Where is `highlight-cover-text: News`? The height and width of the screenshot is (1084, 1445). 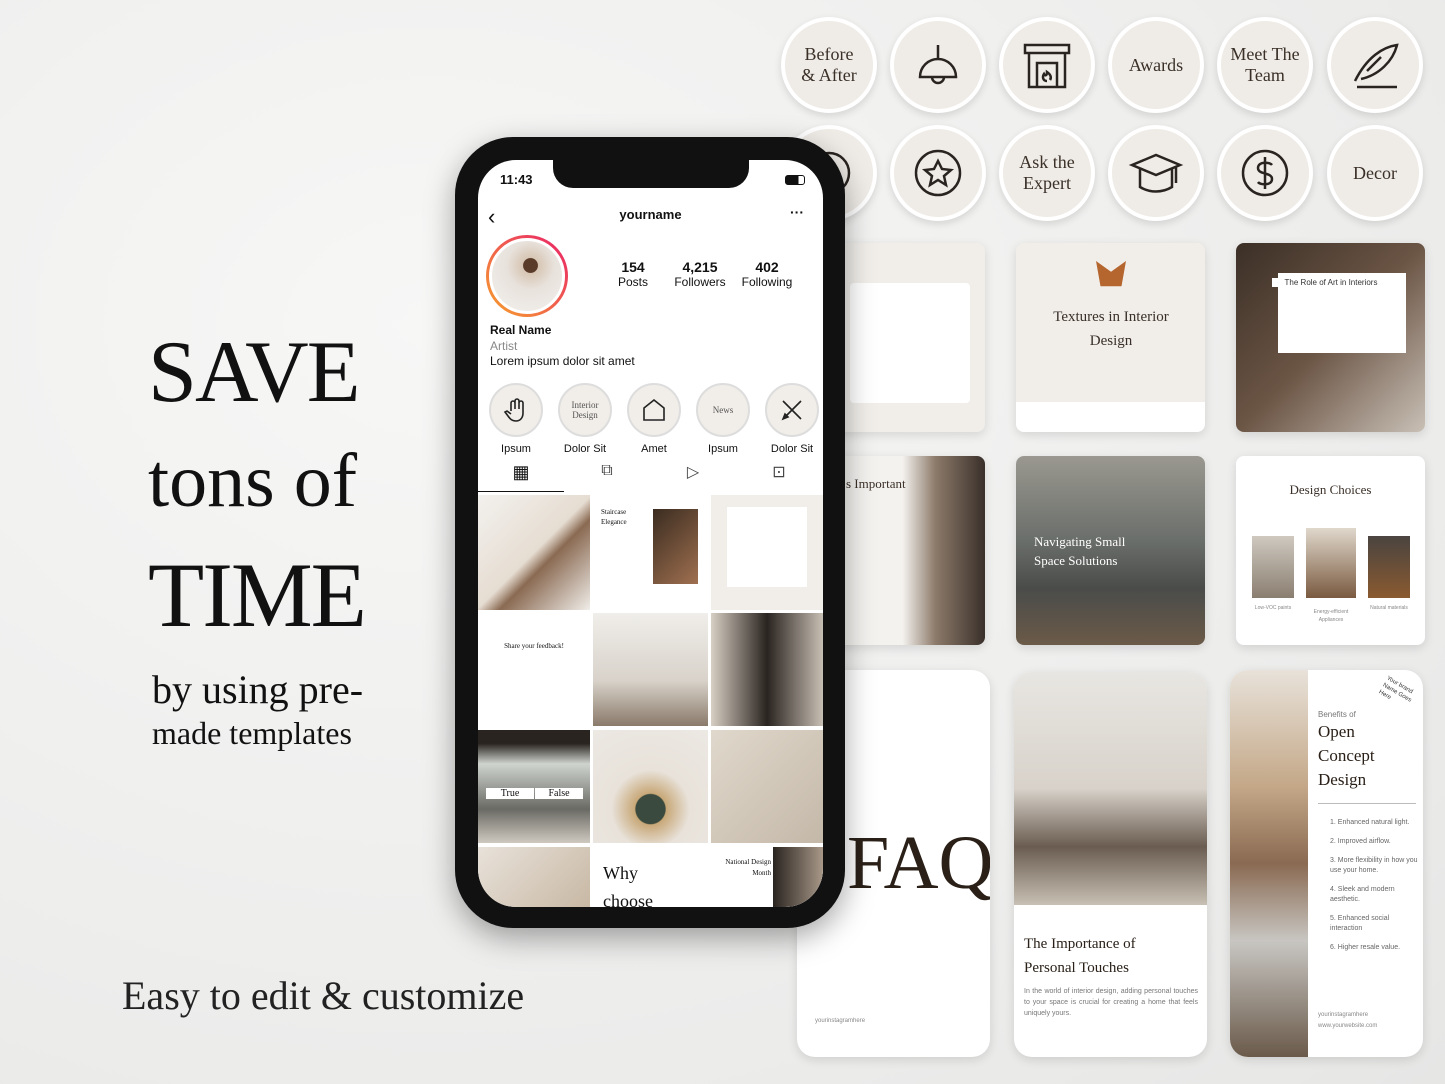 highlight-cover-text: News is located at coordinates (723, 410).